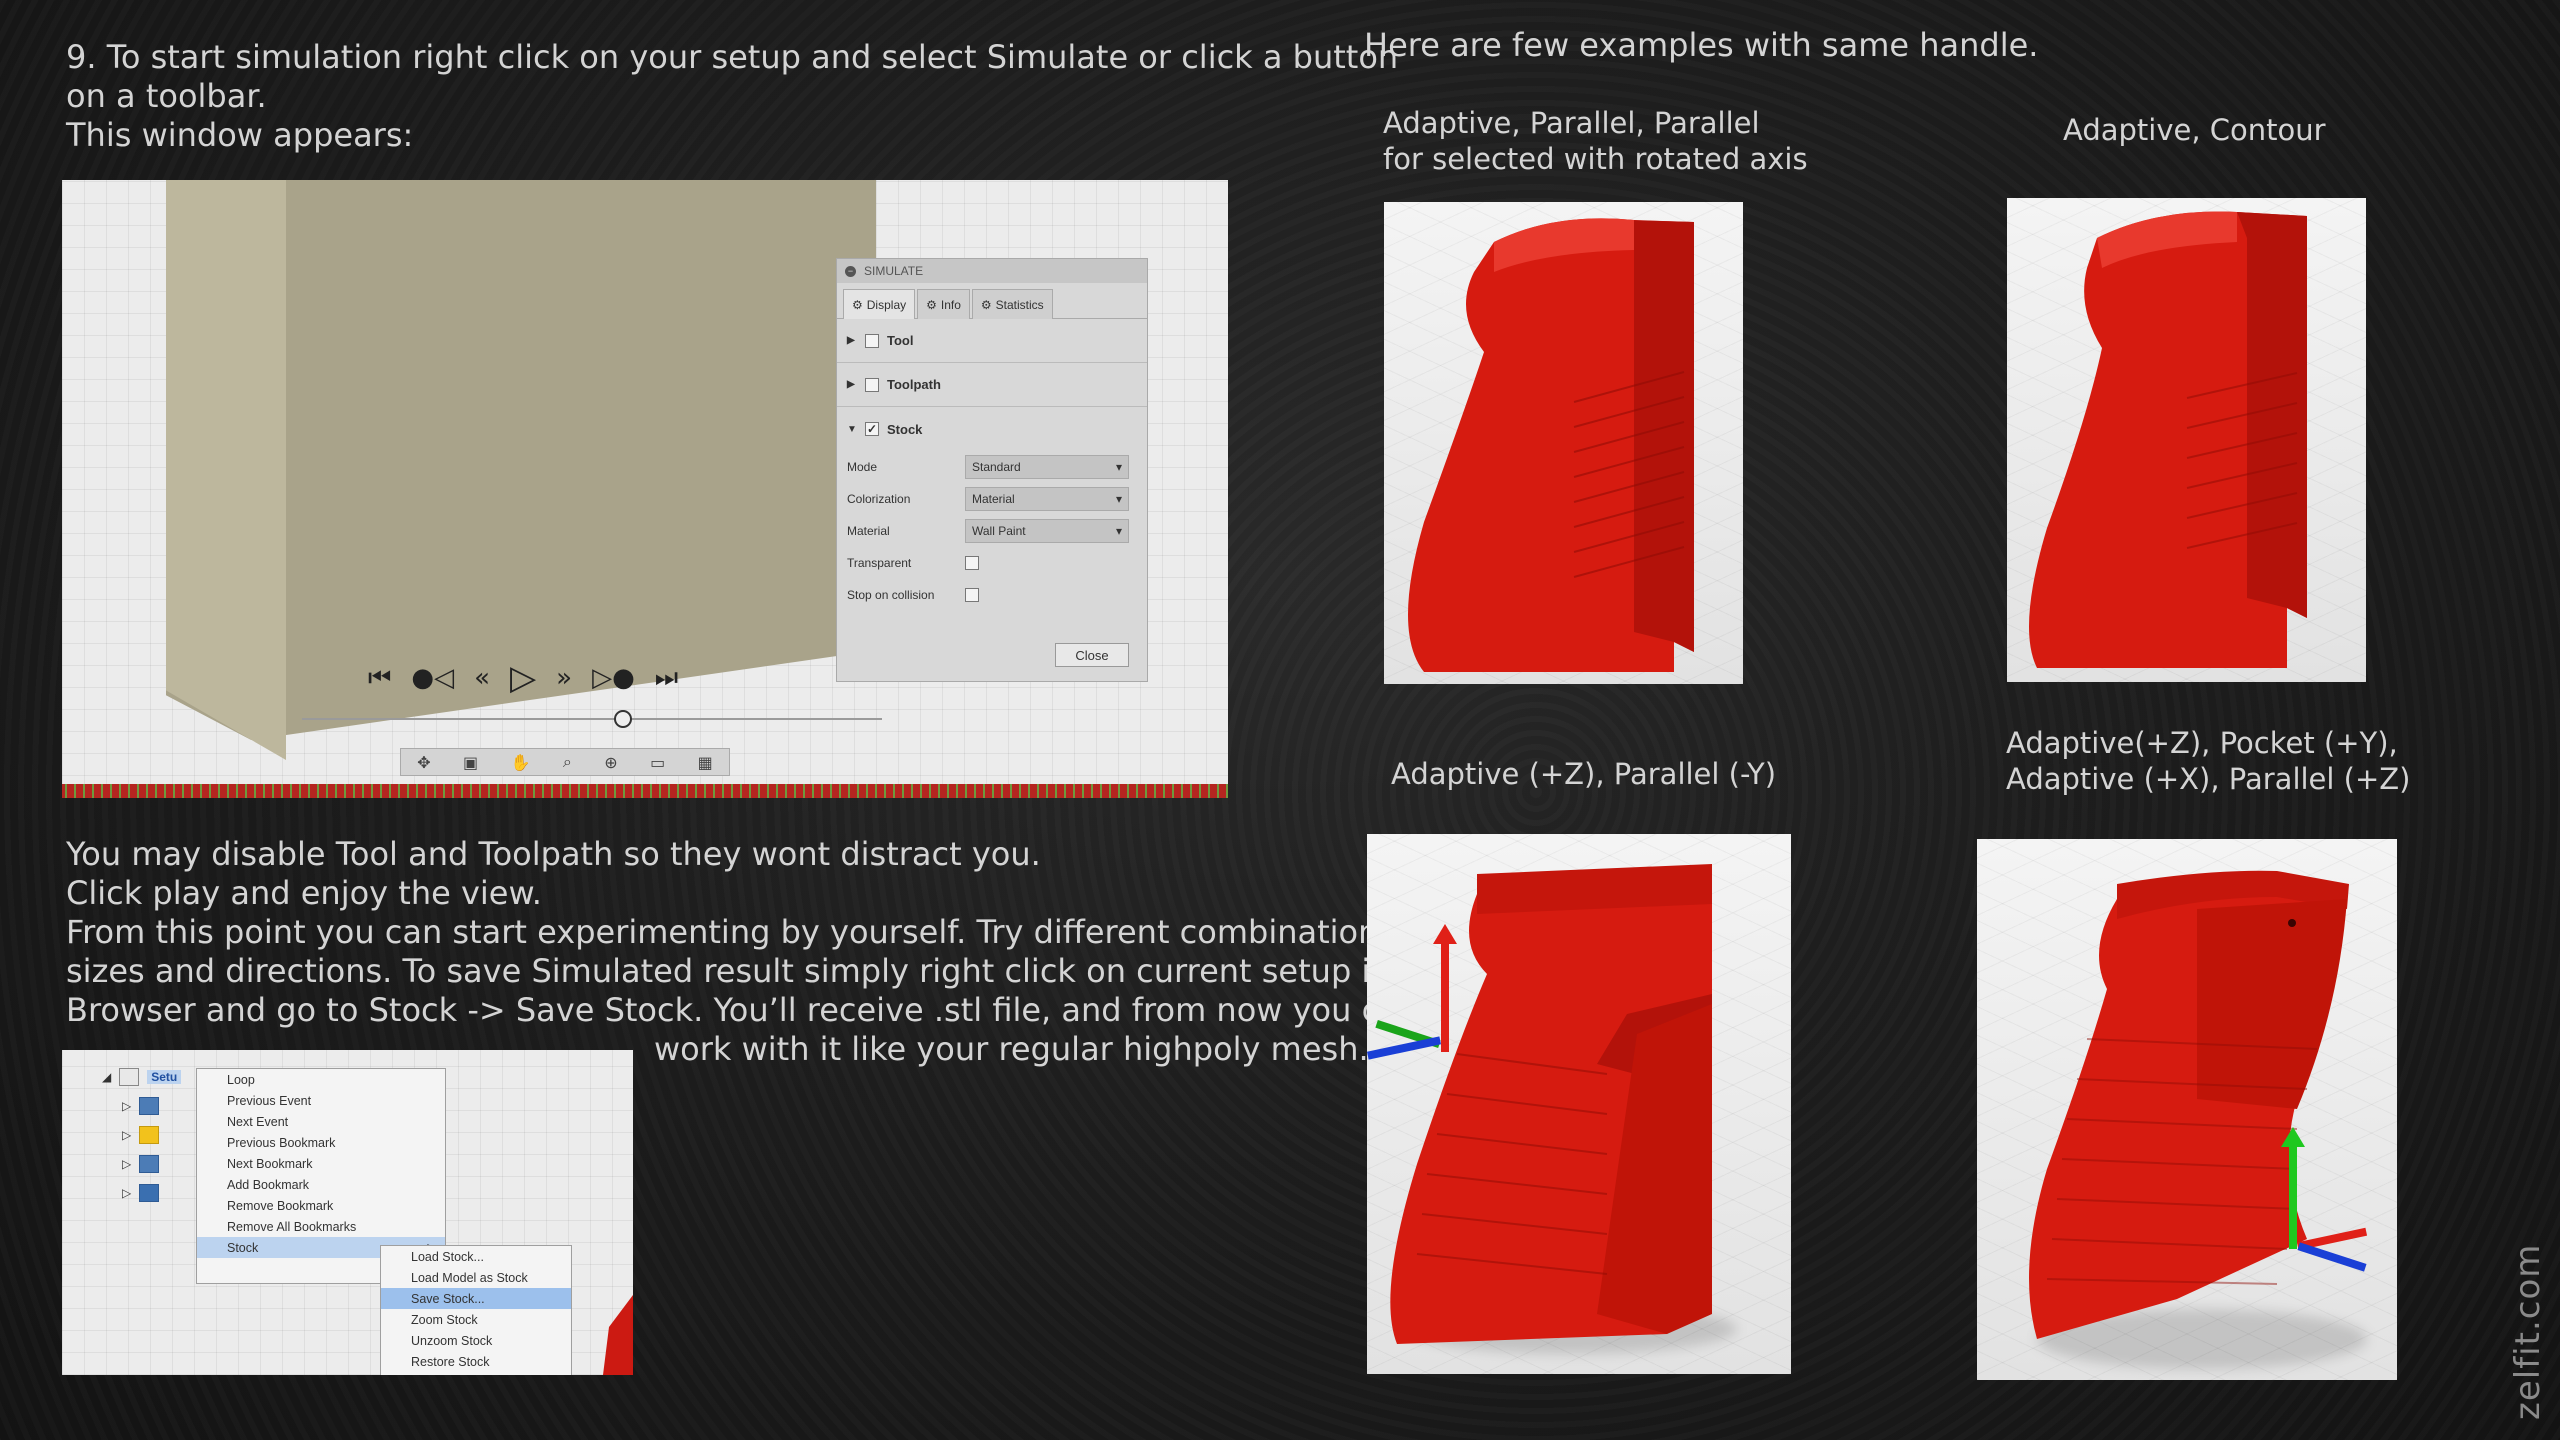 This screenshot has width=2560, height=1440. I want to click on colorization-select: Material ▾, so click(1047, 499).